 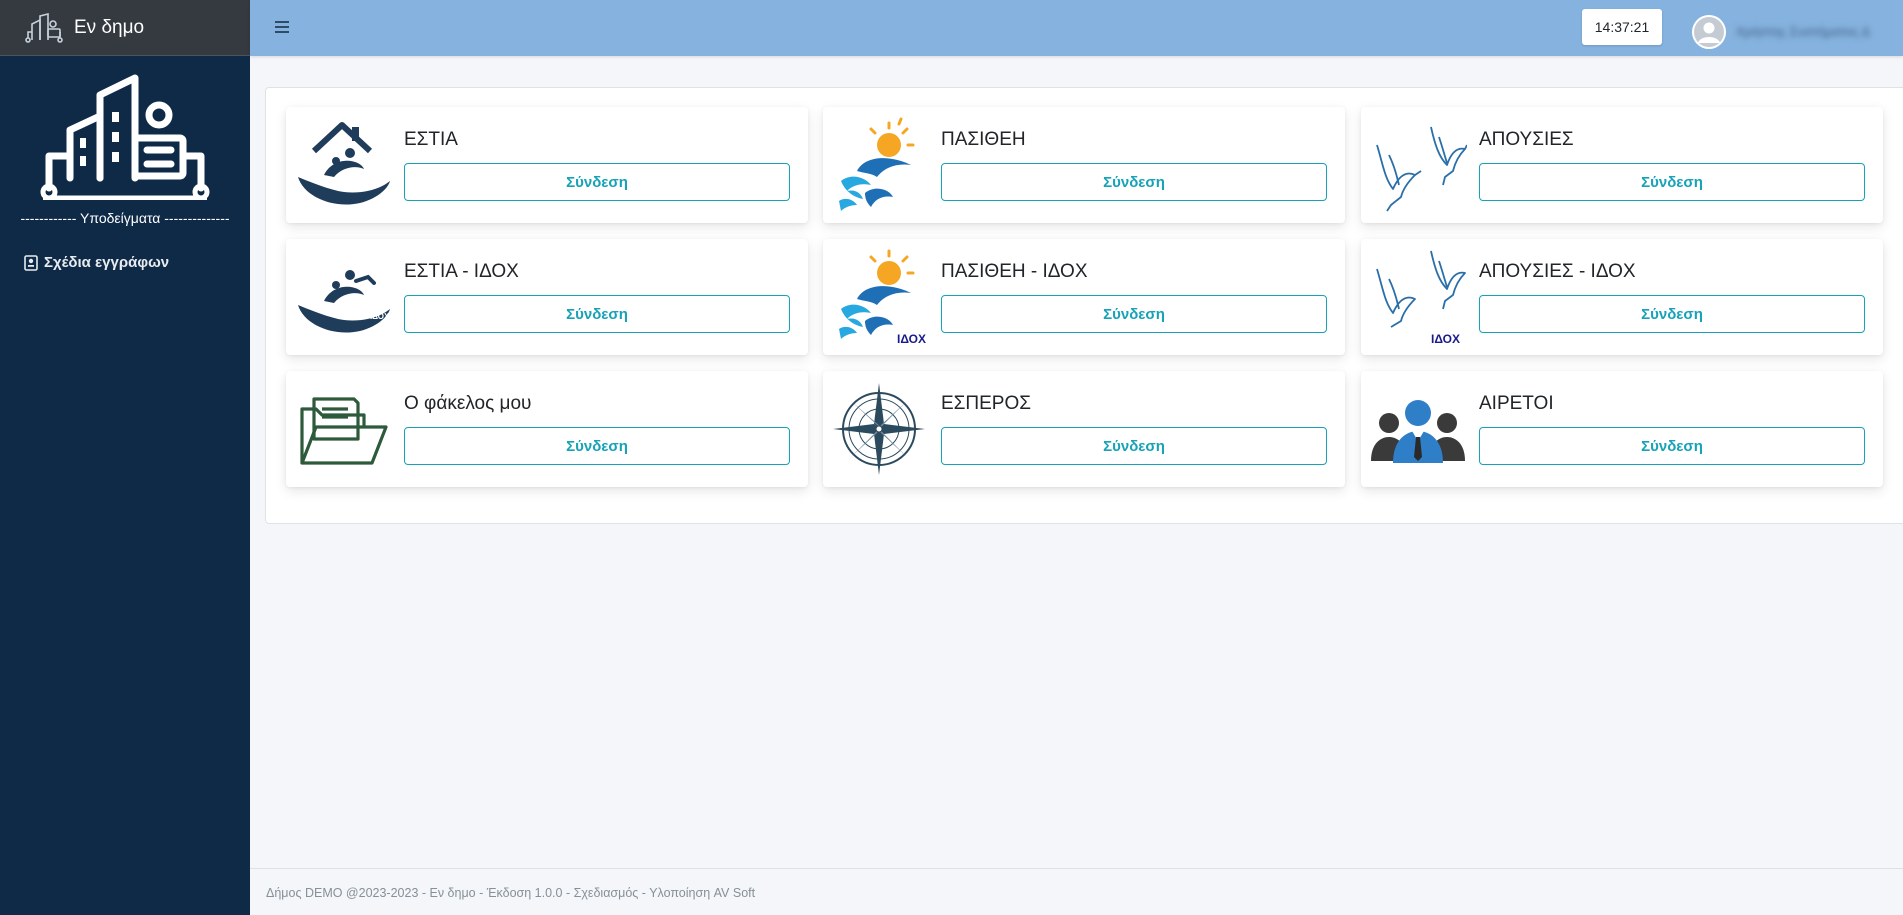 I want to click on app-card-estia-idox: ΙΔΟΧ ΕΣΤΙΑ - ΙΔΟΧ Σύνδεση, so click(x=547, y=297).